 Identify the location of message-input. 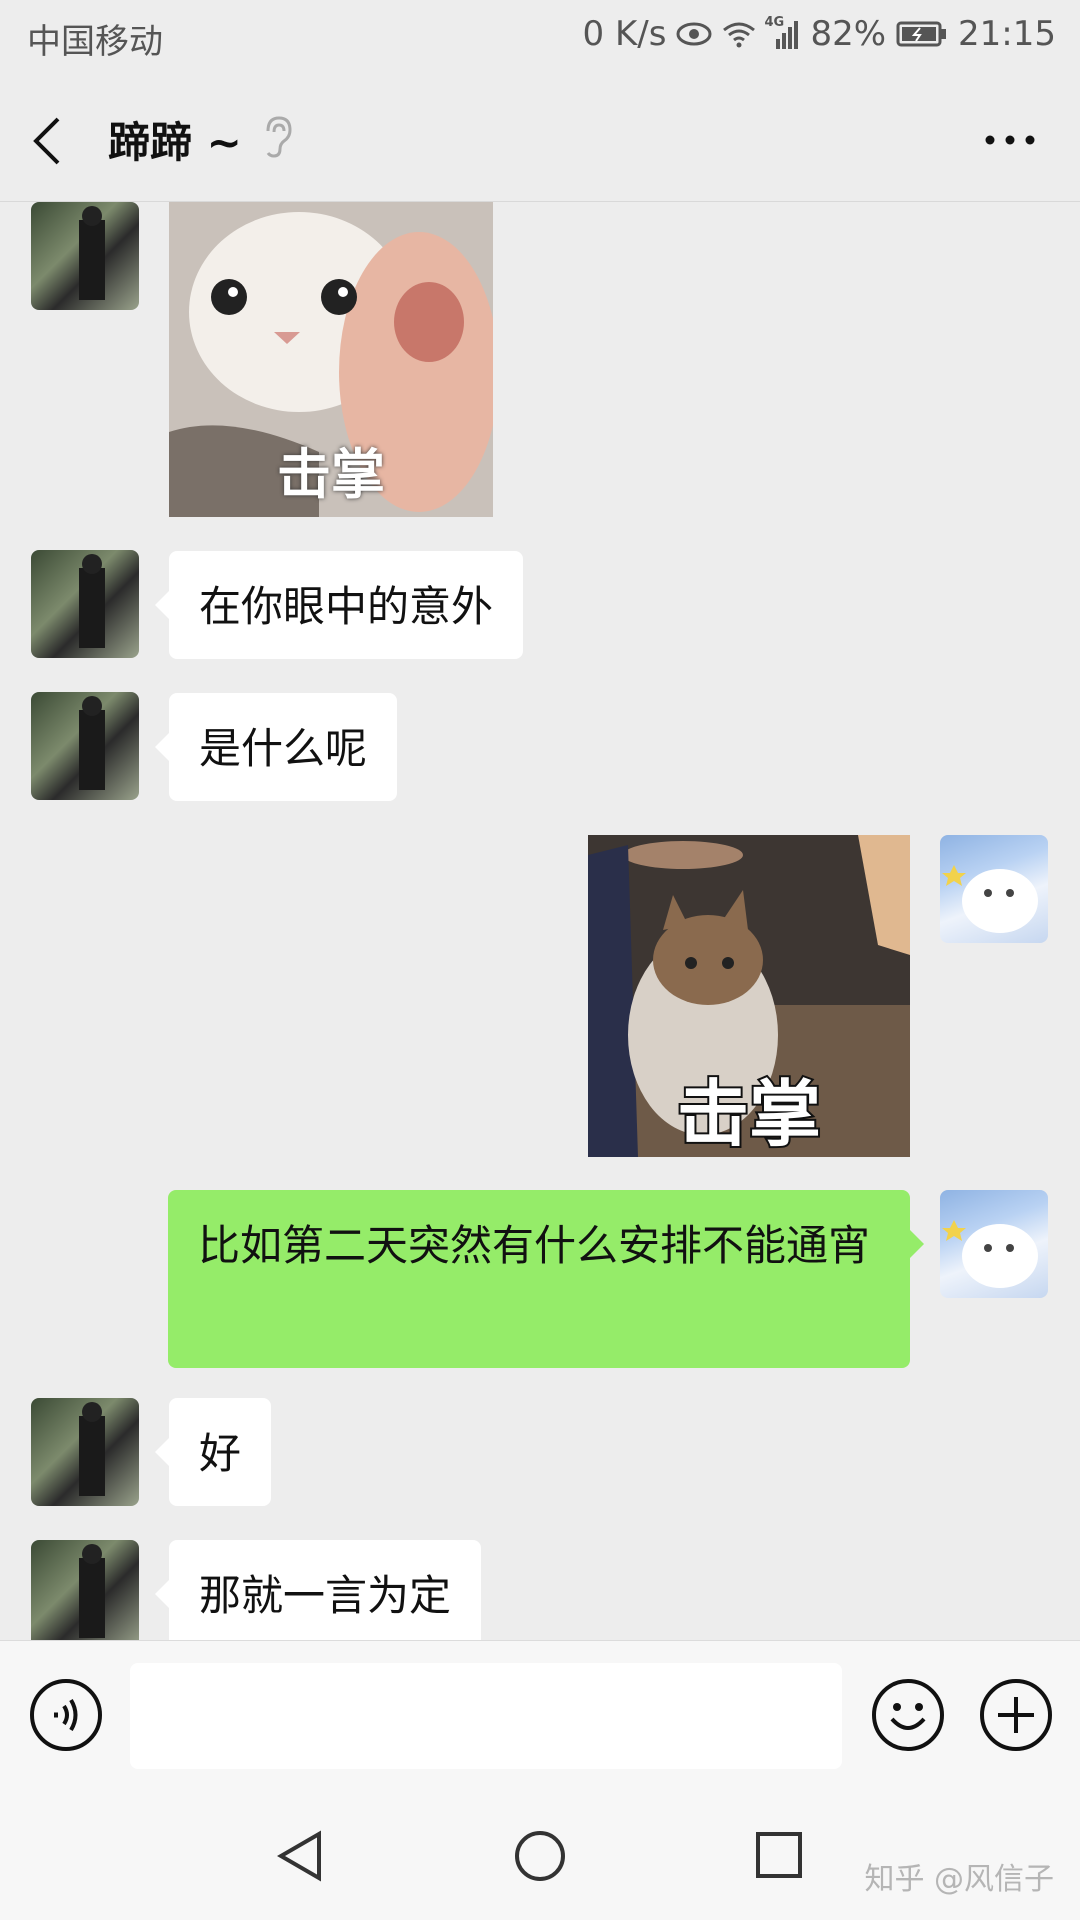
(486, 1716).